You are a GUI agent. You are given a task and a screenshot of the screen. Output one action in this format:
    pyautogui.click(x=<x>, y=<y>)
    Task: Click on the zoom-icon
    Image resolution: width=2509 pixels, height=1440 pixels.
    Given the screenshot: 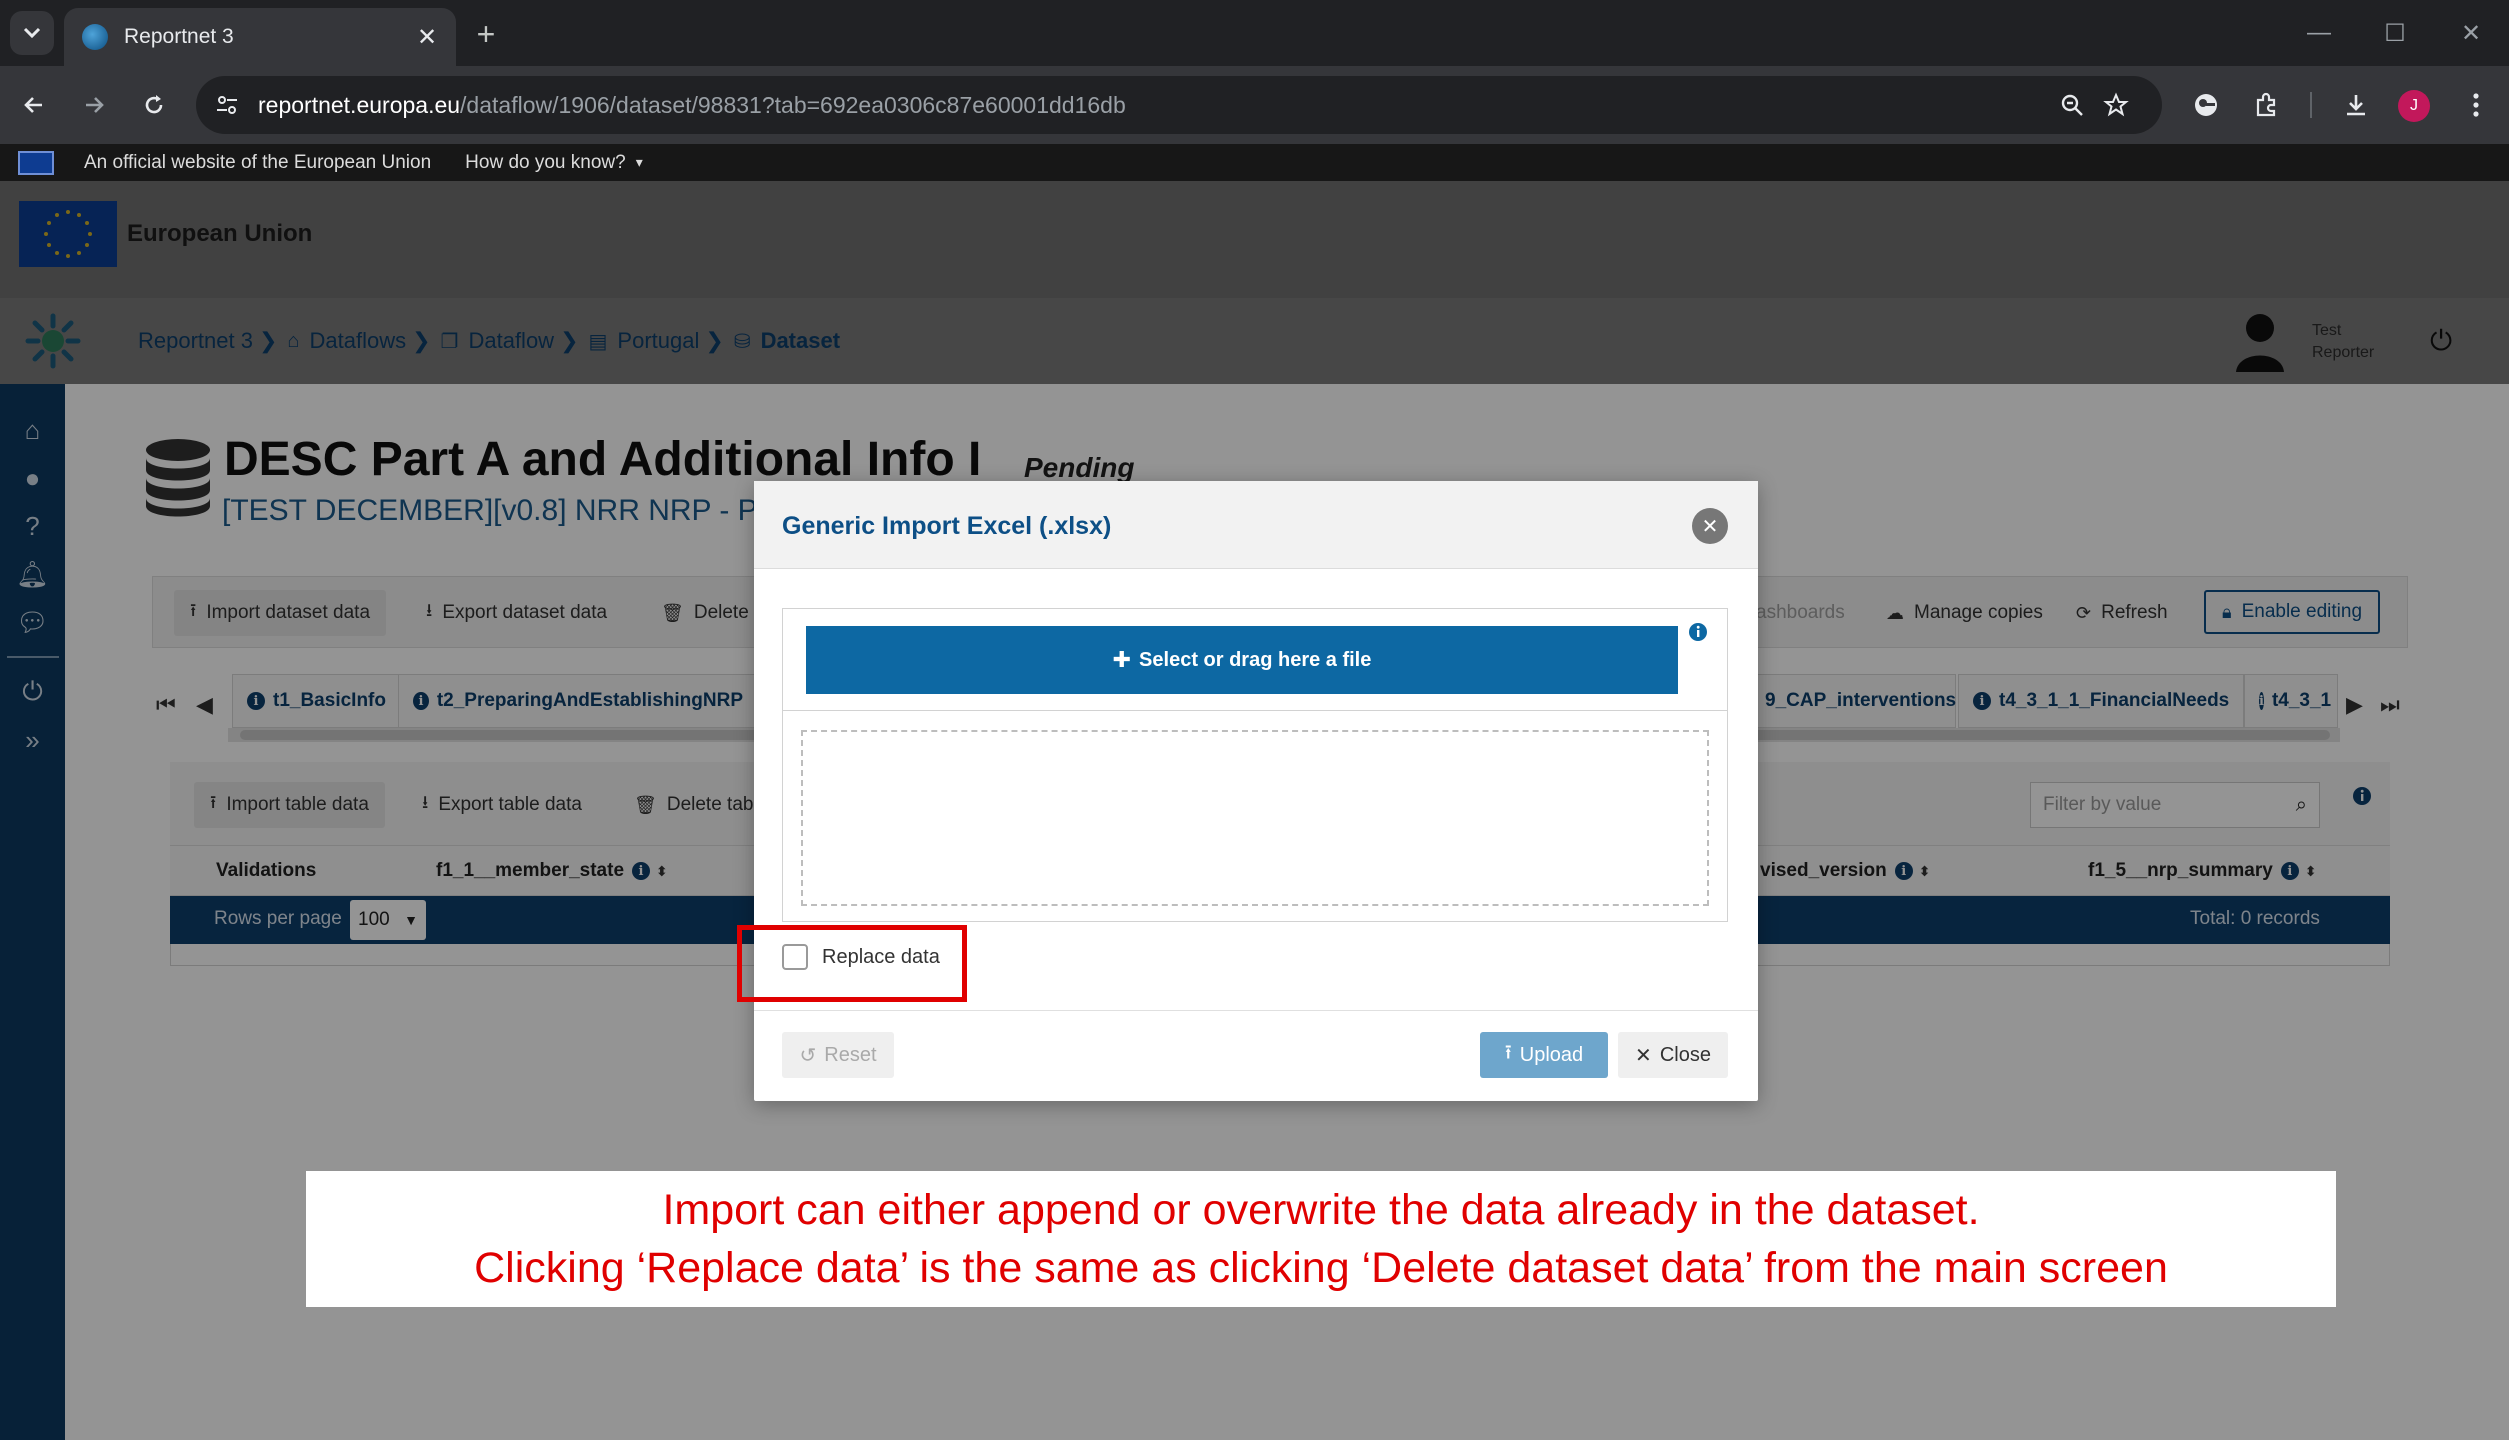 What is the action you would take?
    pyautogui.click(x=2072, y=105)
    